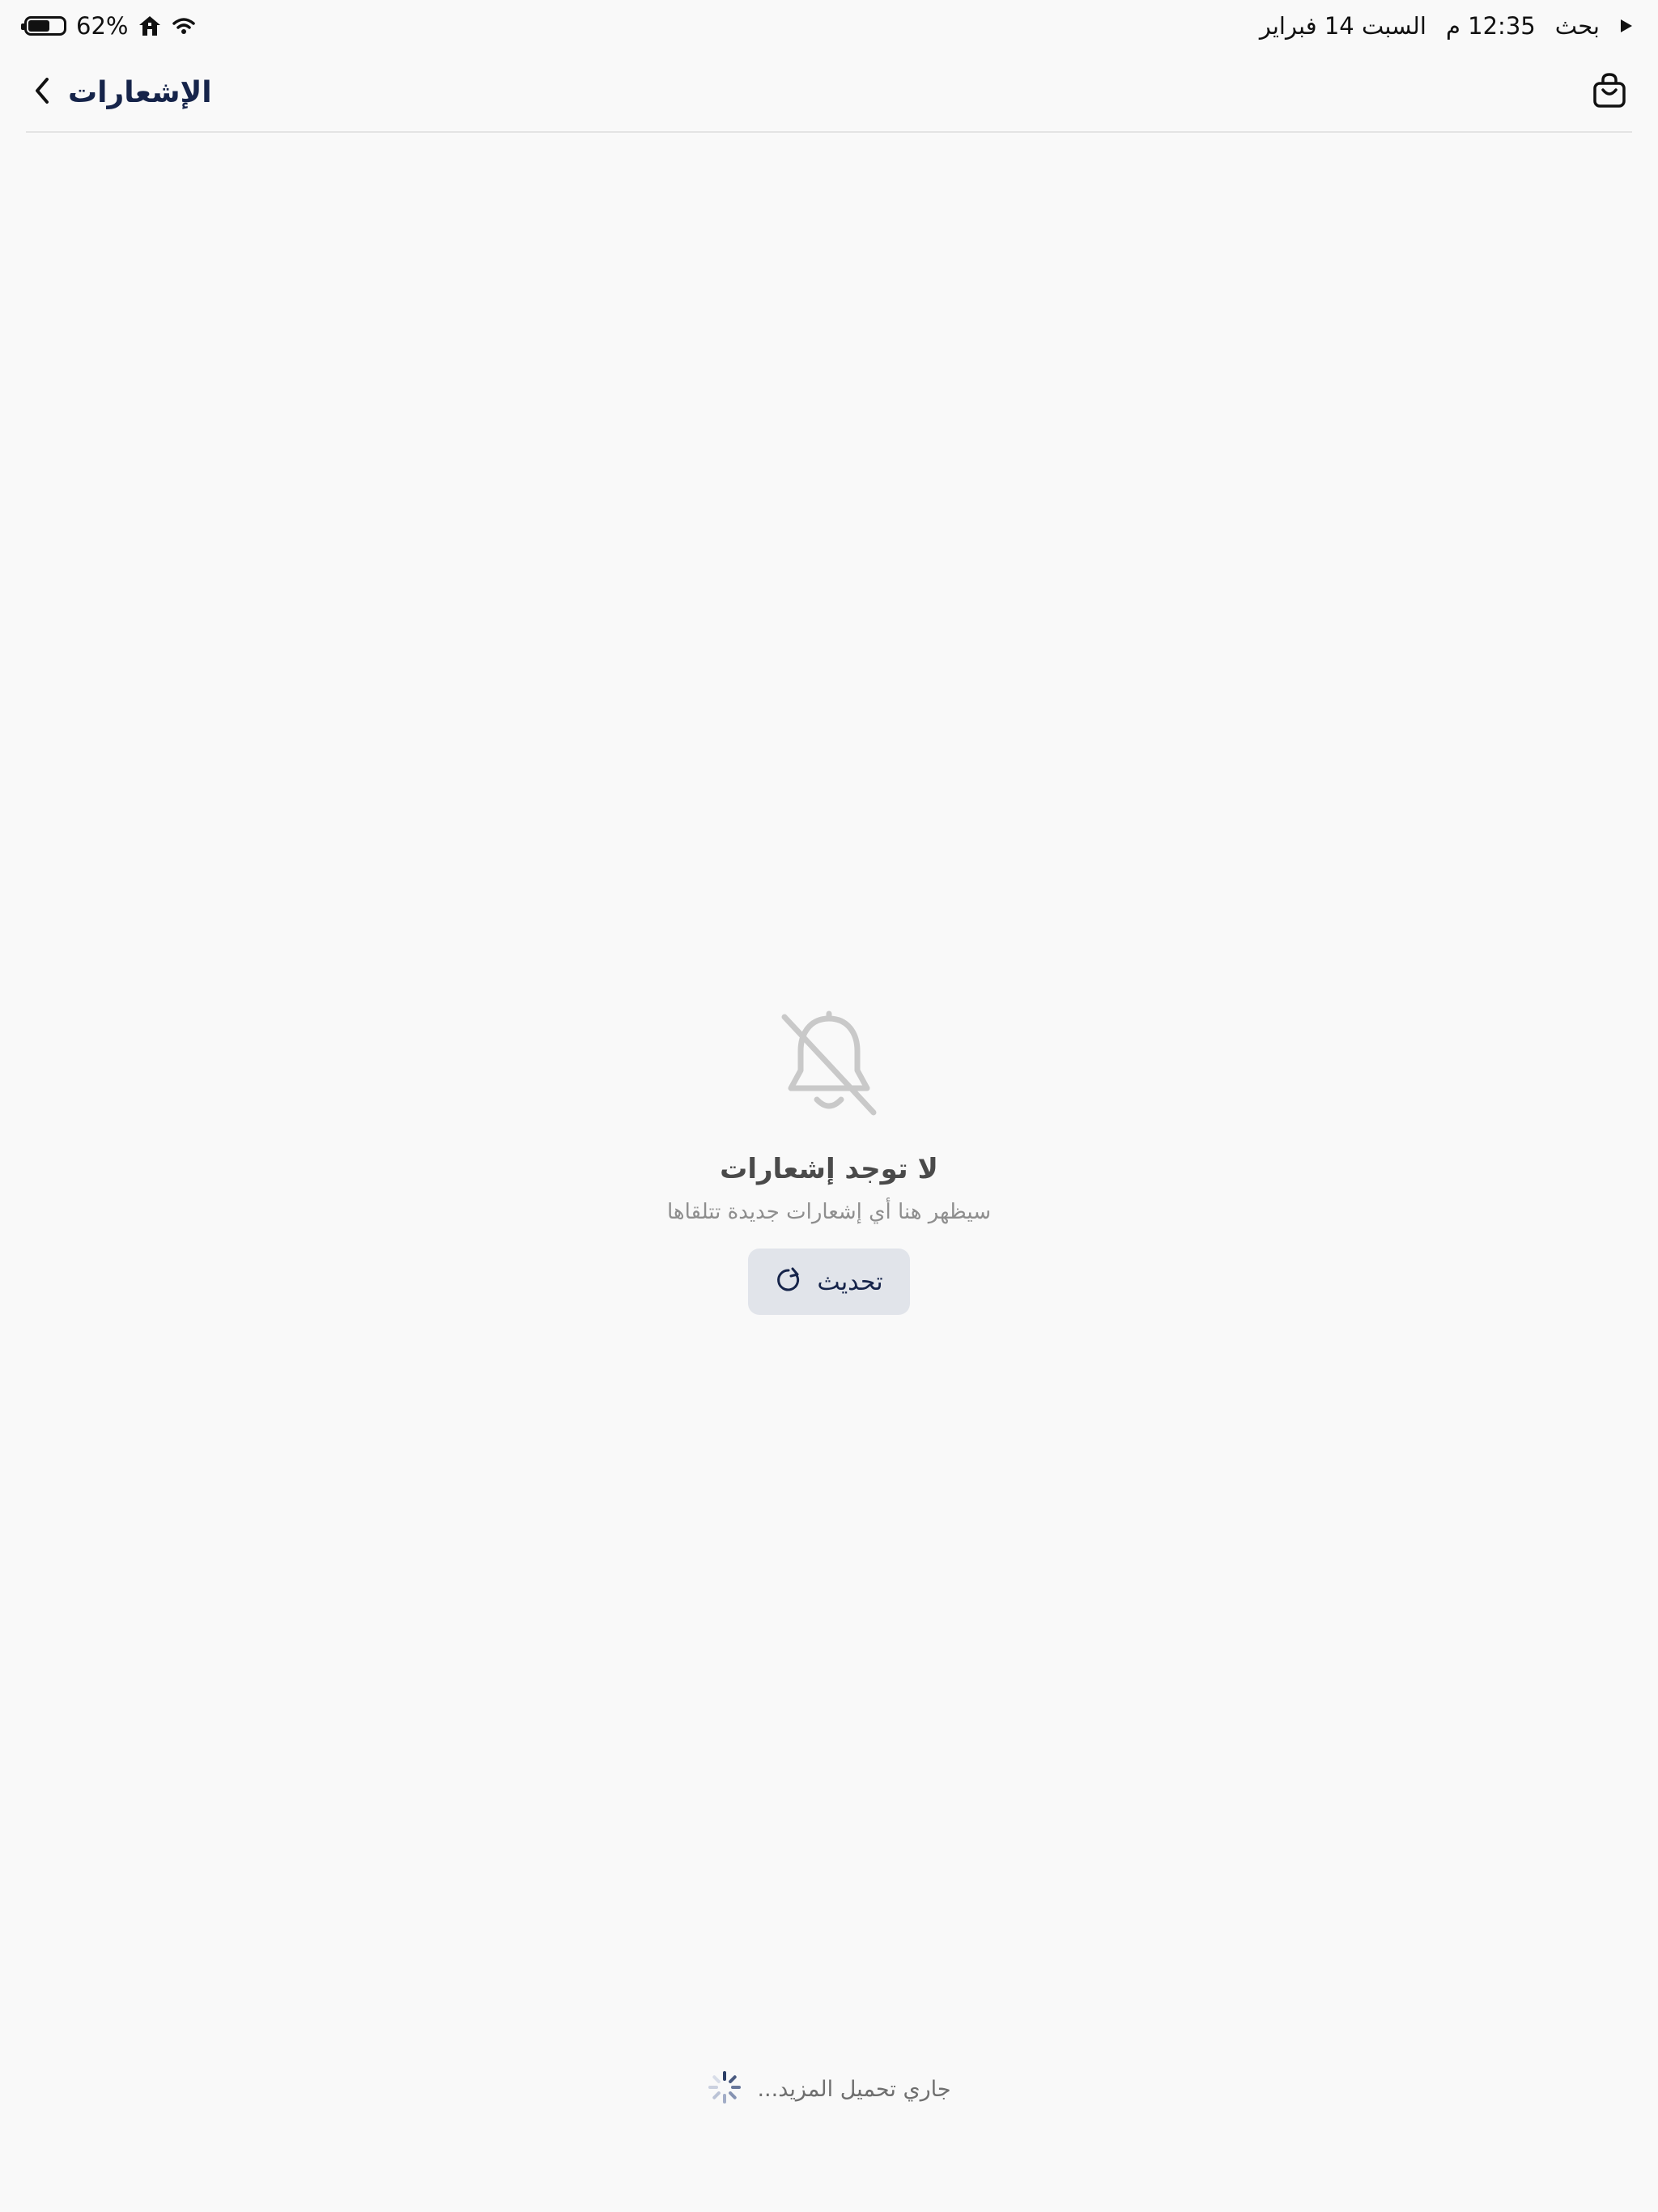 Image resolution: width=1658 pixels, height=2212 pixels. What do you see at coordinates (1490, 26) in the screenshot?
I see `status-time: 12:35 م` at bounding box center [1490, 26].